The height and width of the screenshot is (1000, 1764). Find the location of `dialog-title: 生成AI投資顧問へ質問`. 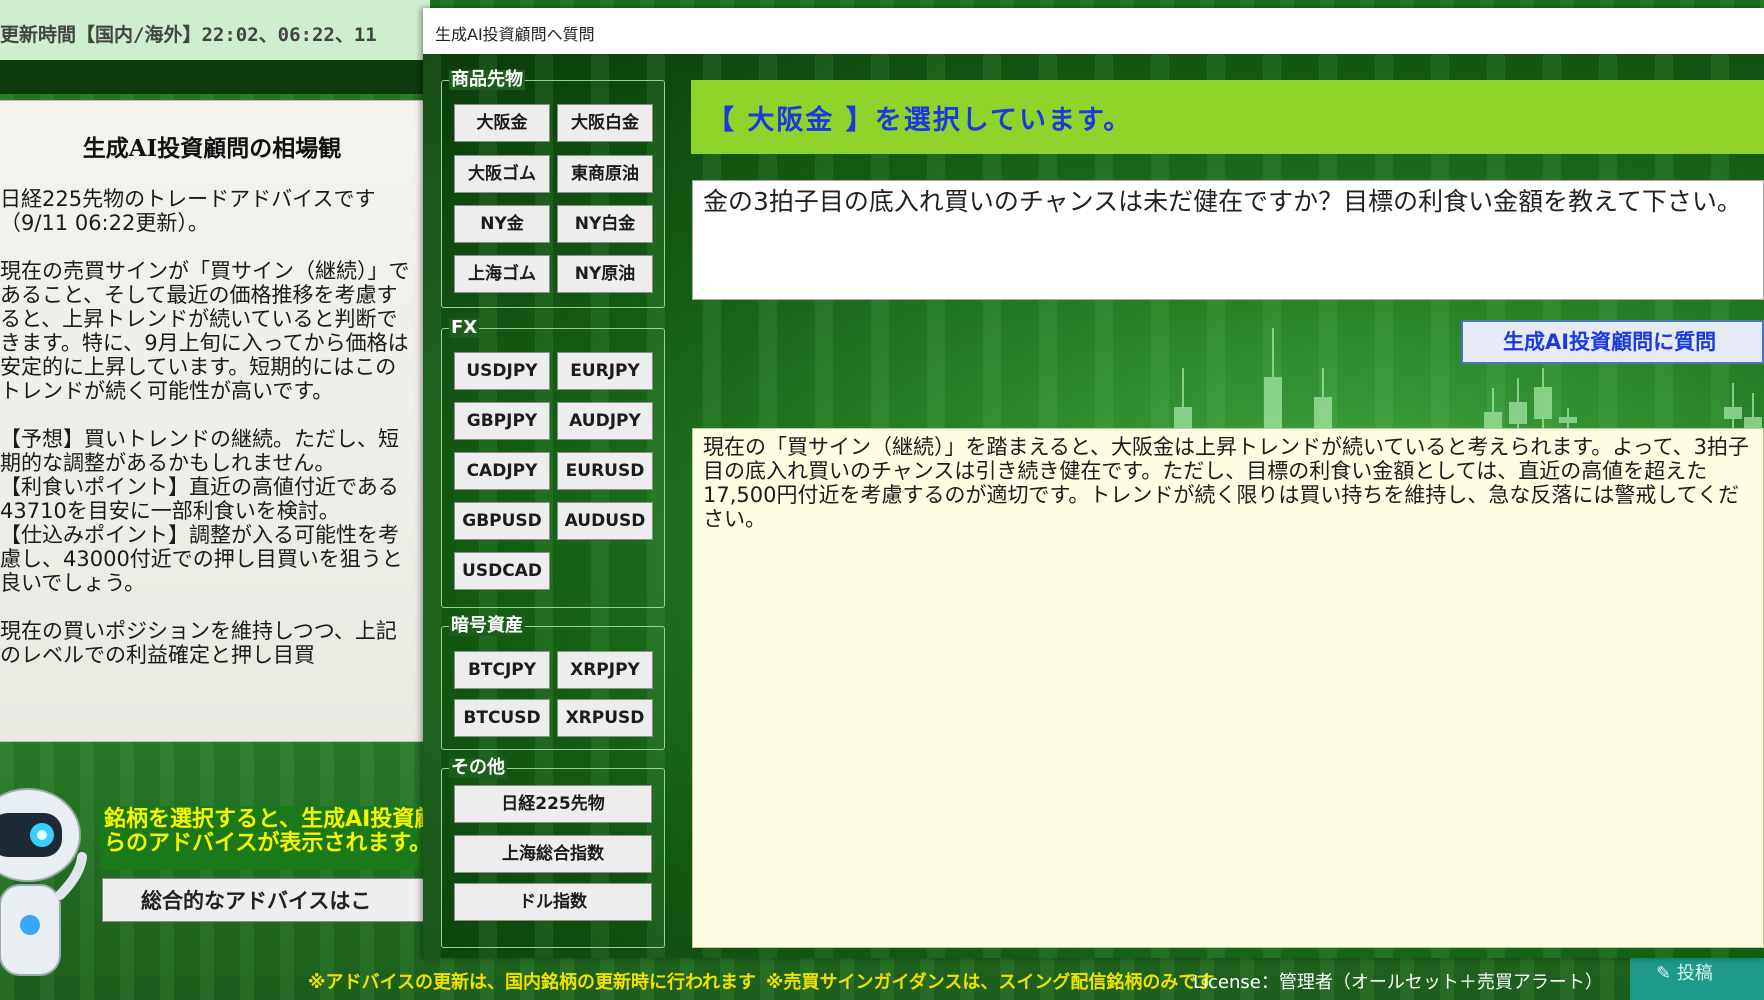

dialog-title: 生成AI投資顧問へ質問 is located at coordinates (515, 34).